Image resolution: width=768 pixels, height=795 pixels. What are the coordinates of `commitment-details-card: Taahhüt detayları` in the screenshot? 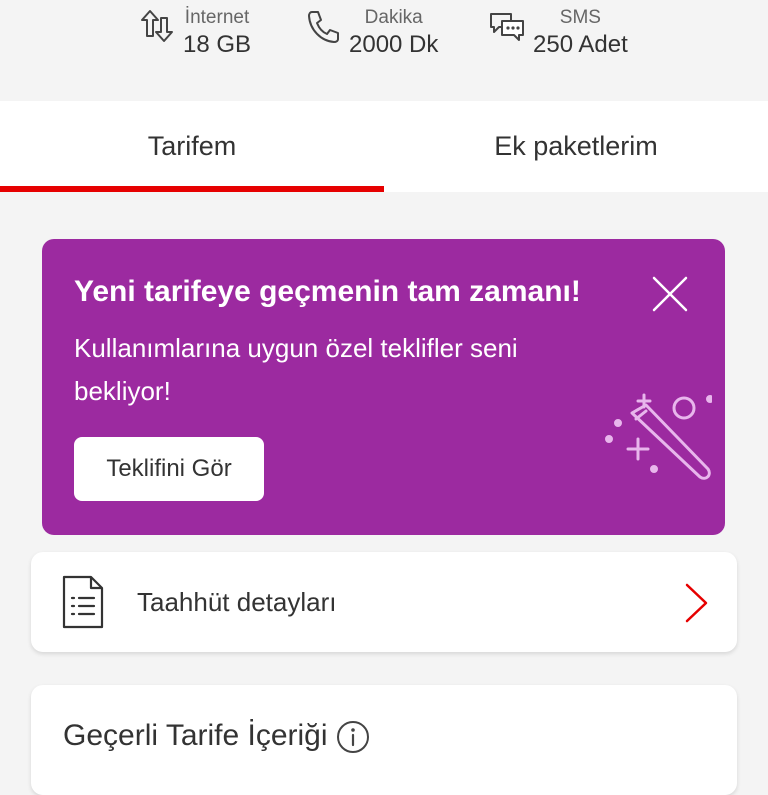 It's located at (384, 602).